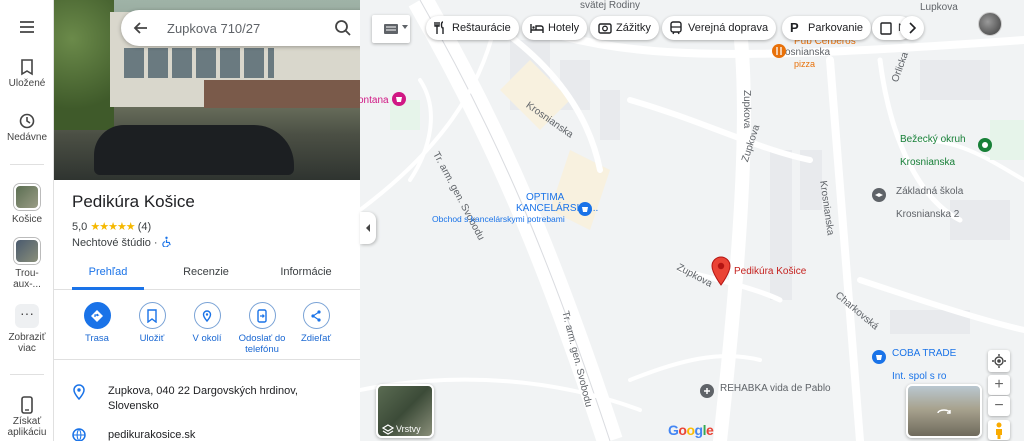 This screenshot has height=441, width=1024. Describe the element at coordinates (794, 27) in the screenshot. I see `parking-icon: P` at that location.